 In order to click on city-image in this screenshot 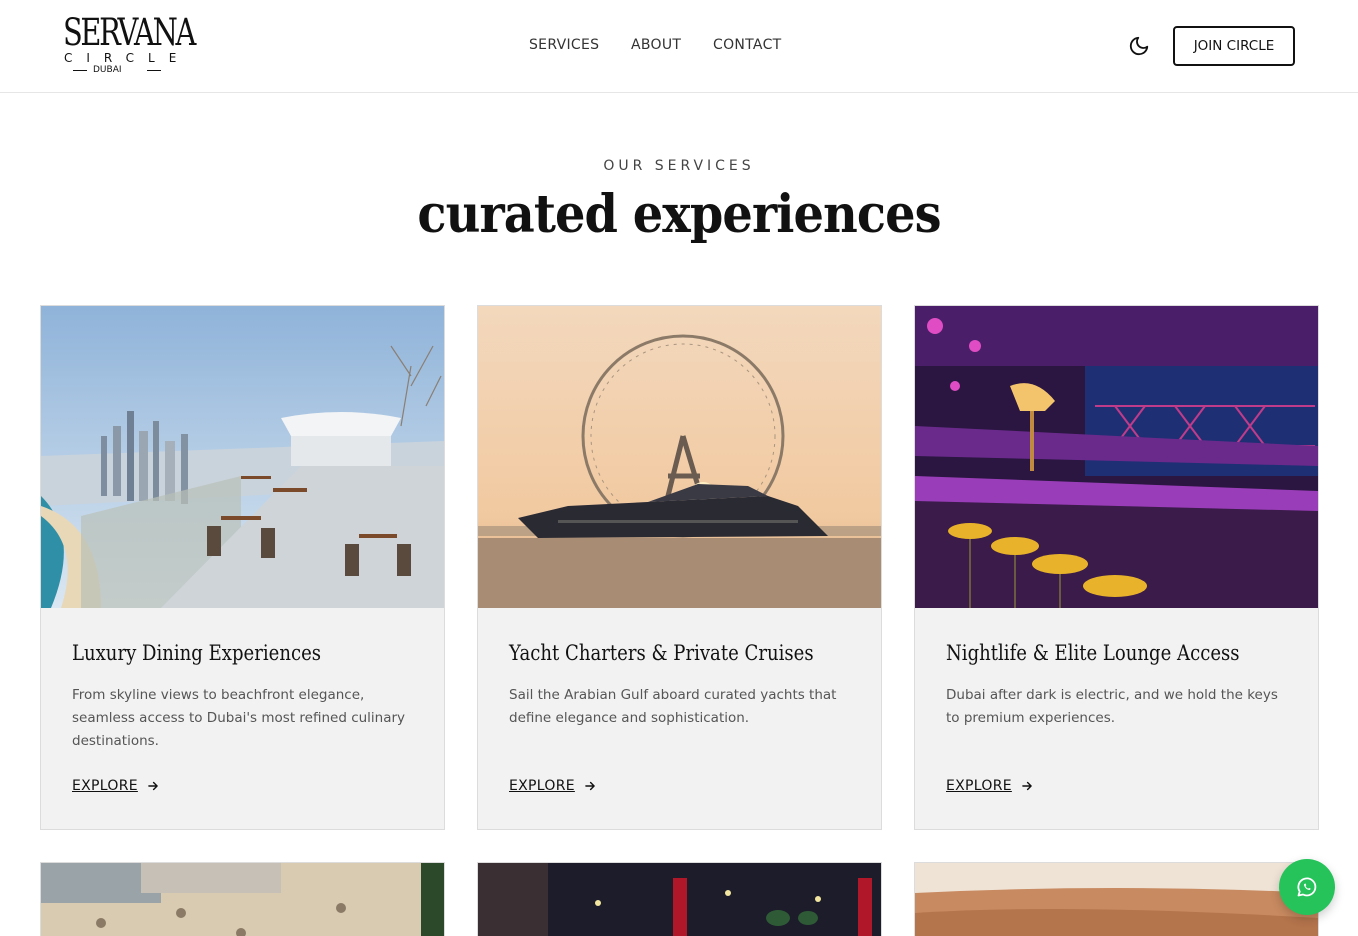, I will do `click(679, 899)`.